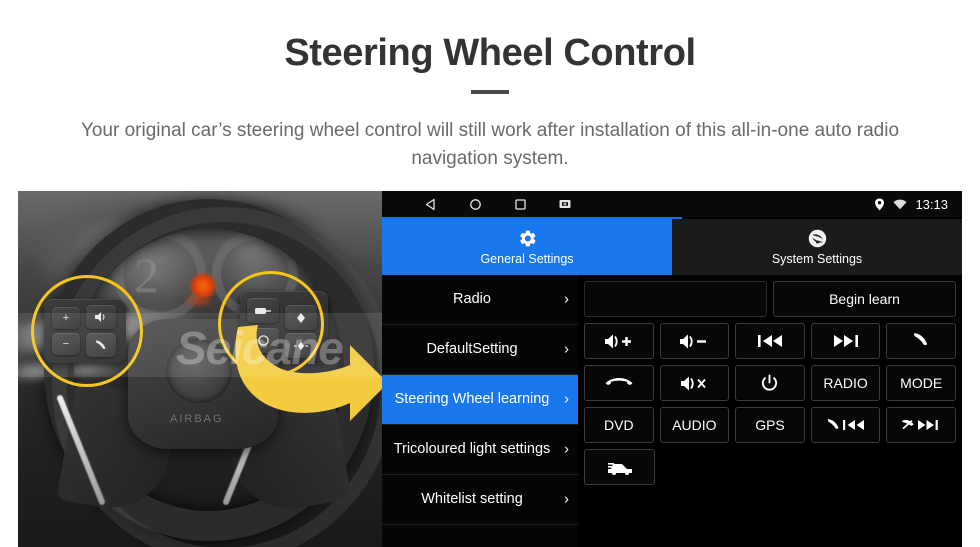 The width and height of the screenshot is (980, 547). What do you see at coordinates (921, 383) in the screenshot?
I see `mode-button: MODE` at bounding box center [921, 383].